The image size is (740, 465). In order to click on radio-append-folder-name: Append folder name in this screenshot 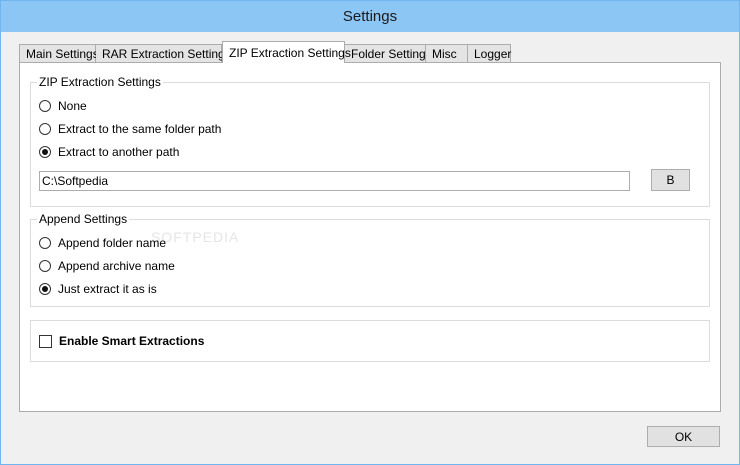, I will do `click(102, 243)`.